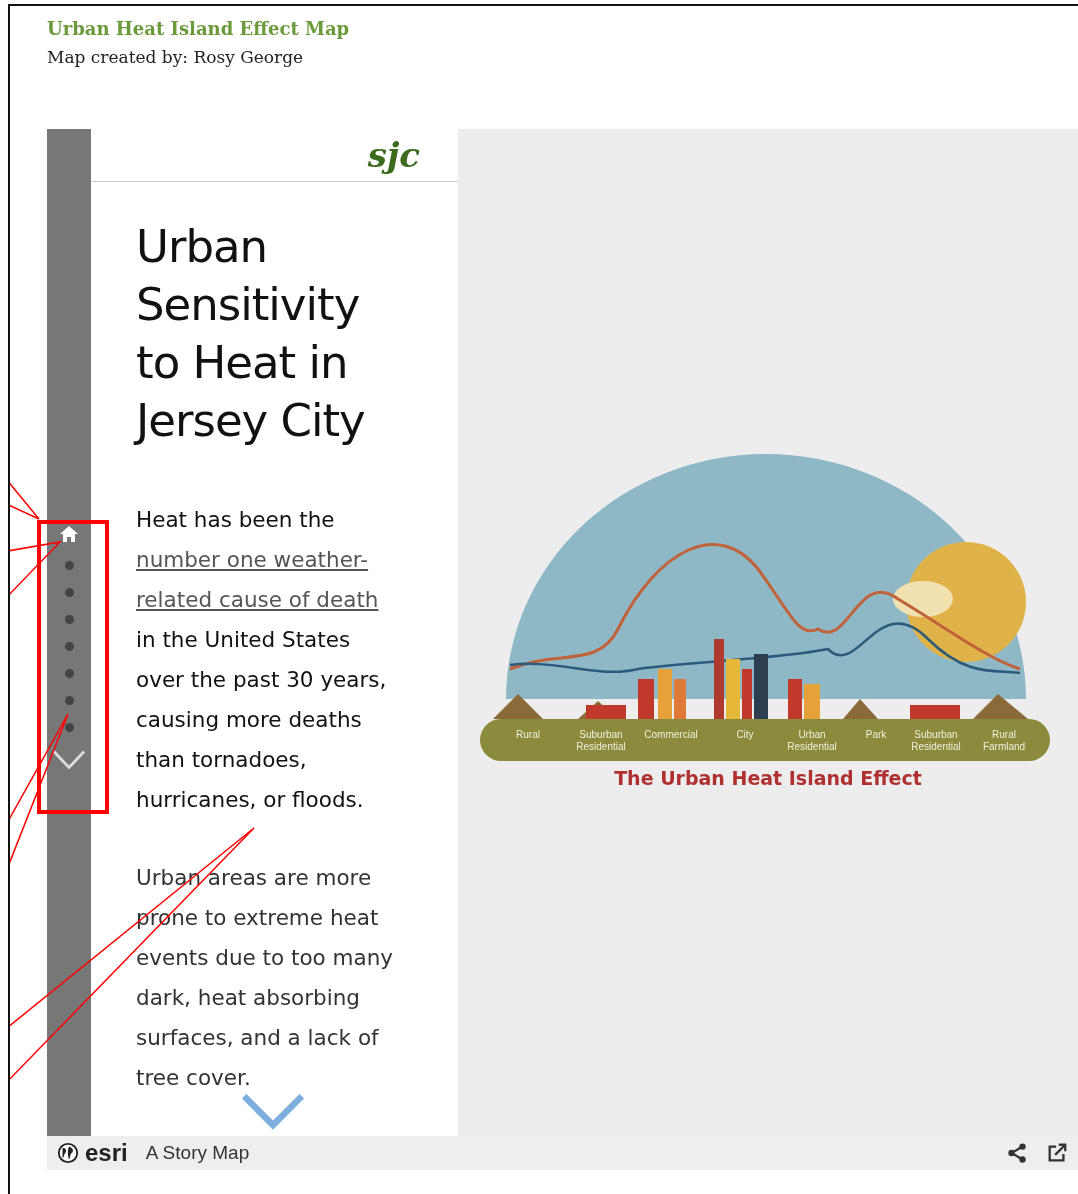 This screenshot has height=1194, width=1078. Describe the element at coordinates (1004, 740) in the screenshot. I see `zone-label: Rural Farmland` at that location.